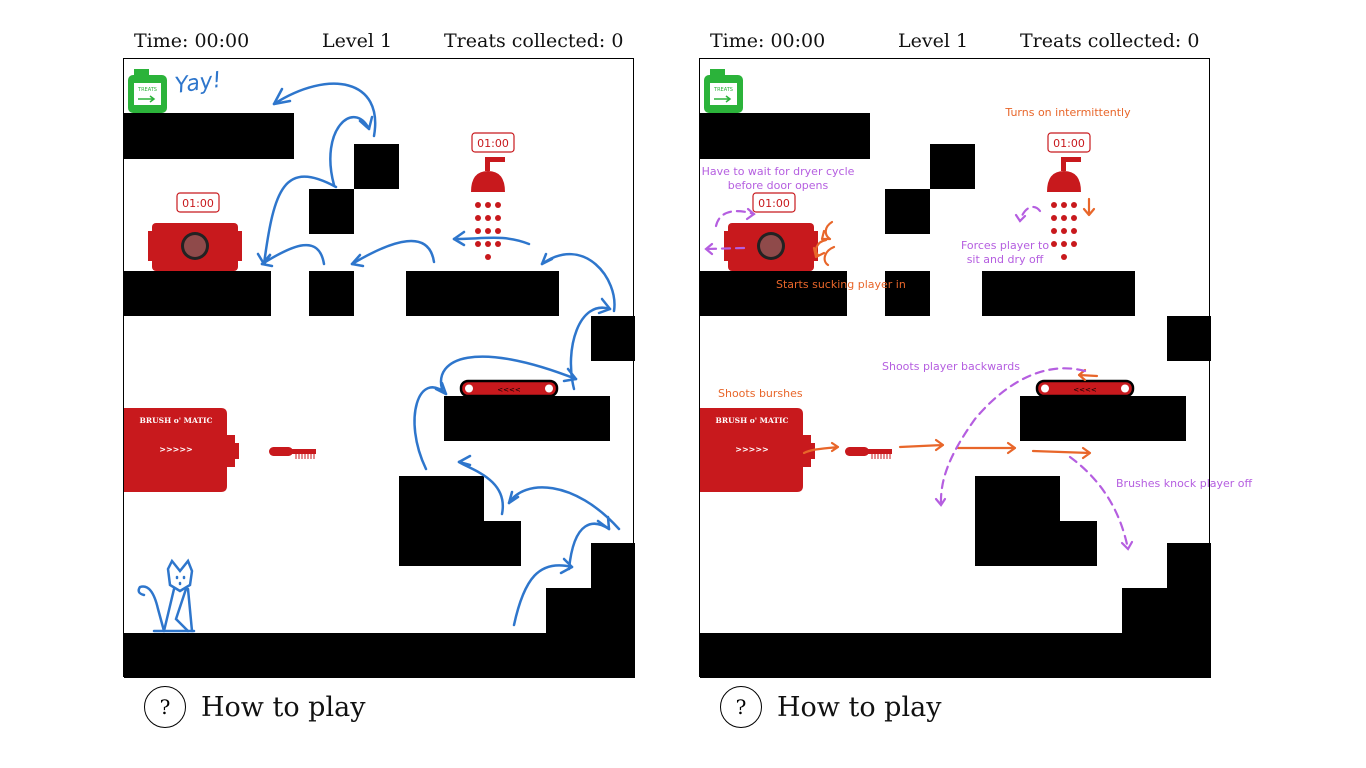 The width and height of the screenshot is (1366, 768). What do you see at coordinates (1184, 483) in the screenshot?
I see `note-brushes-knock: Brushes knock player off` at bounding box center [1184, 483].